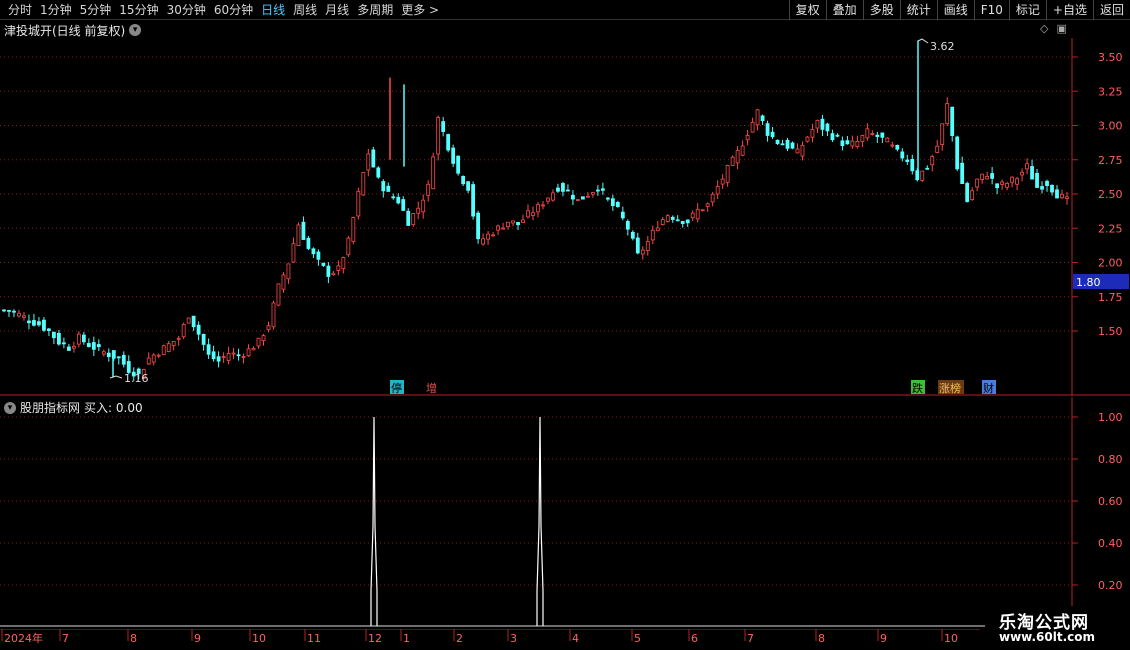 This screenshot has height=650, width=1130. Describe the element at coordinates (337, 10) in the screenshot. I see `tab-monthly: 月线` at that location.